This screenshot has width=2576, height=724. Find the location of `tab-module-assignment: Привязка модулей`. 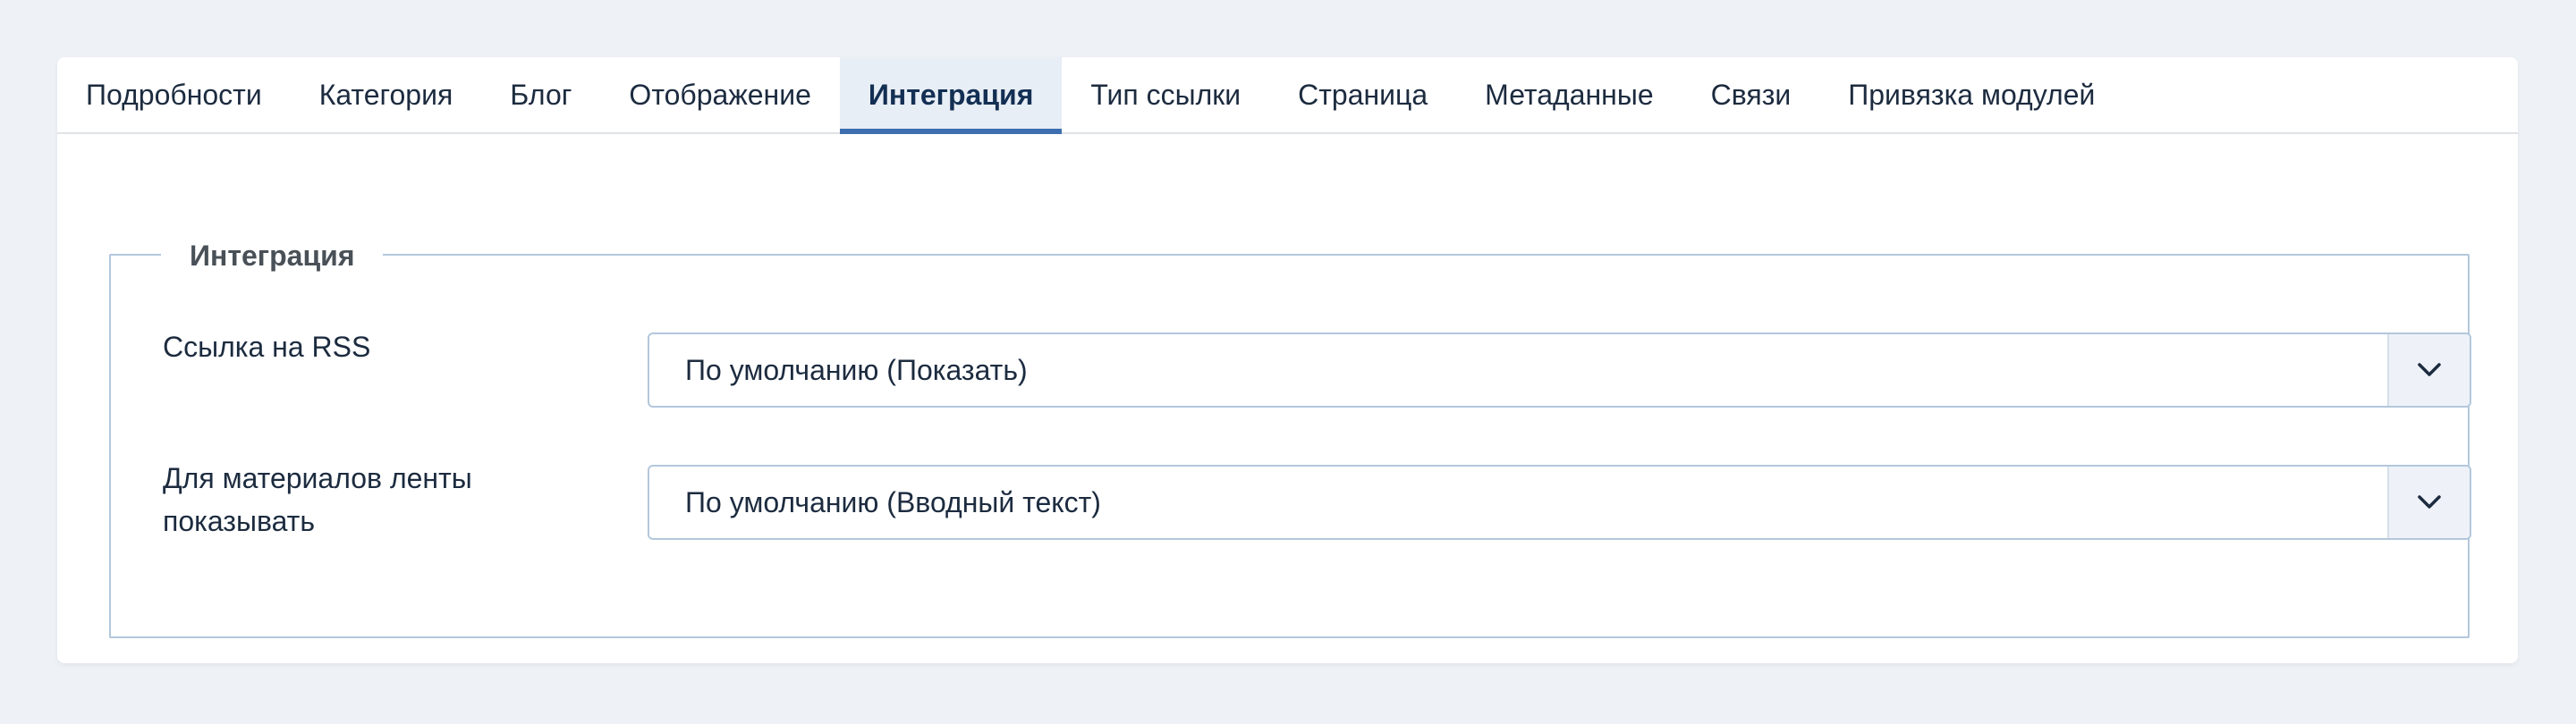

tab-module-assignment: Привязка модулей is located at coordinates (1971, 94).